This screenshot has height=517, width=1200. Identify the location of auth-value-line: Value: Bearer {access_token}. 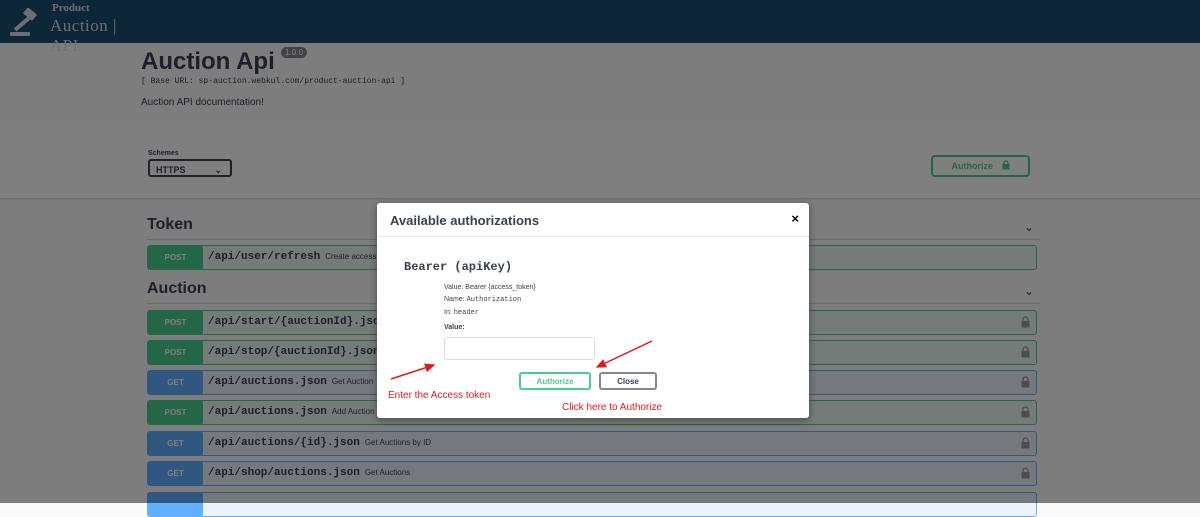
(490, 287).